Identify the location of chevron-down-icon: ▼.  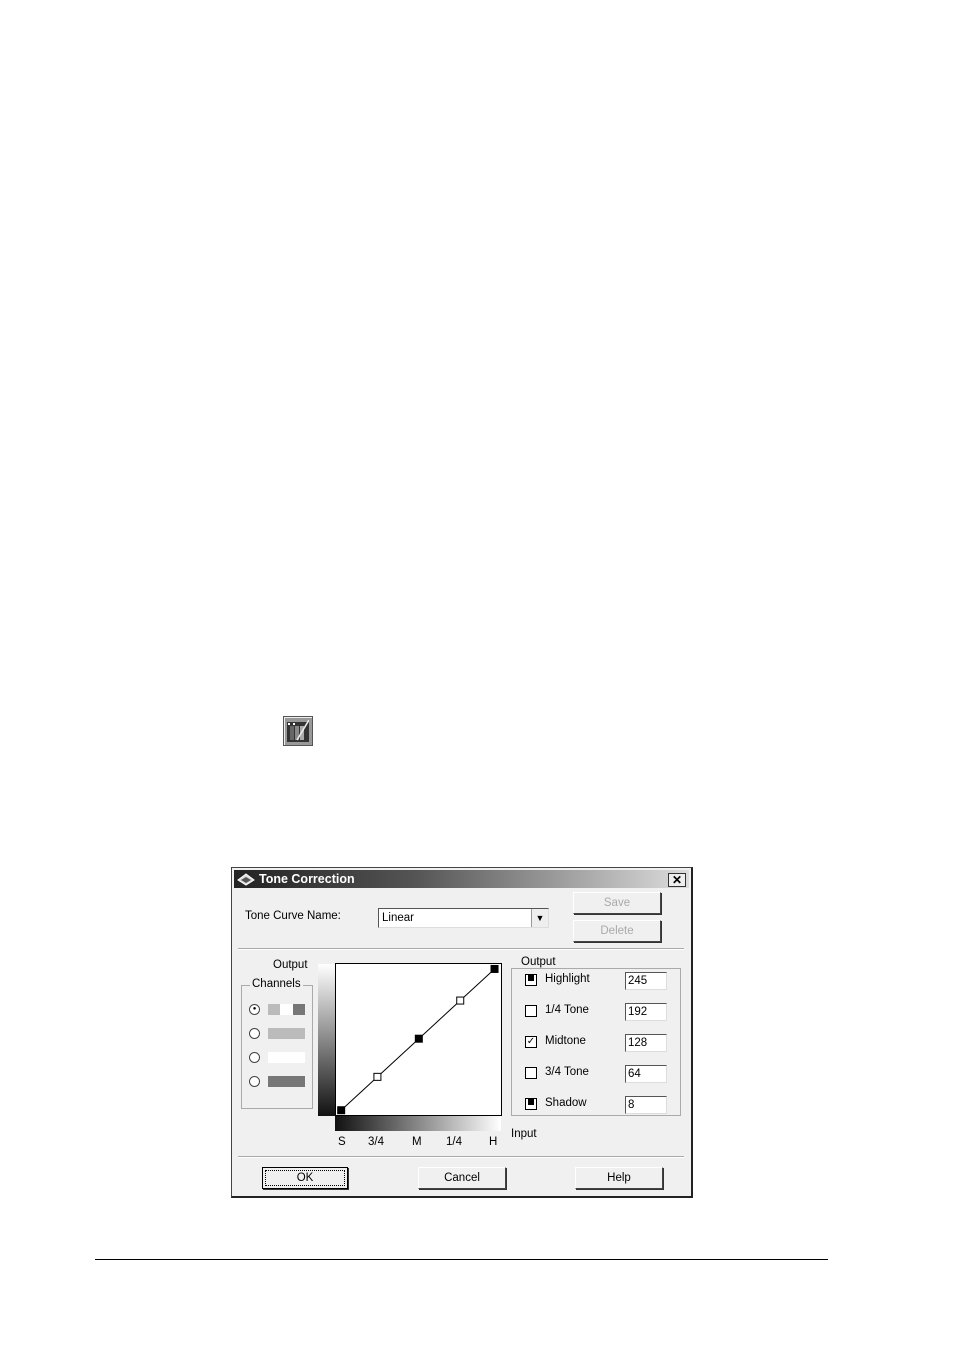
(539, 918).